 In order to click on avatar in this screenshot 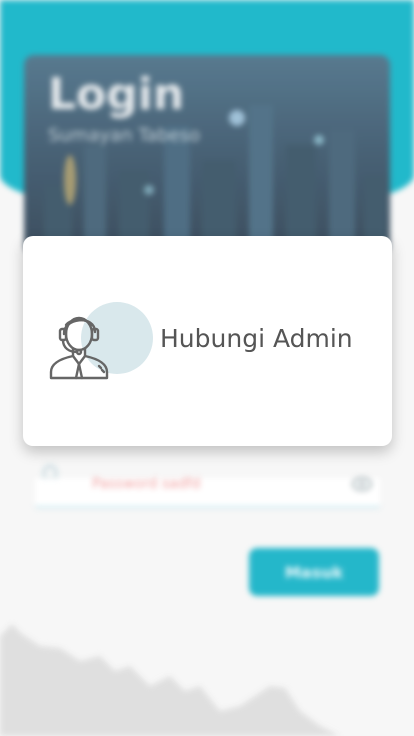, I will do `click(99, 344)`.